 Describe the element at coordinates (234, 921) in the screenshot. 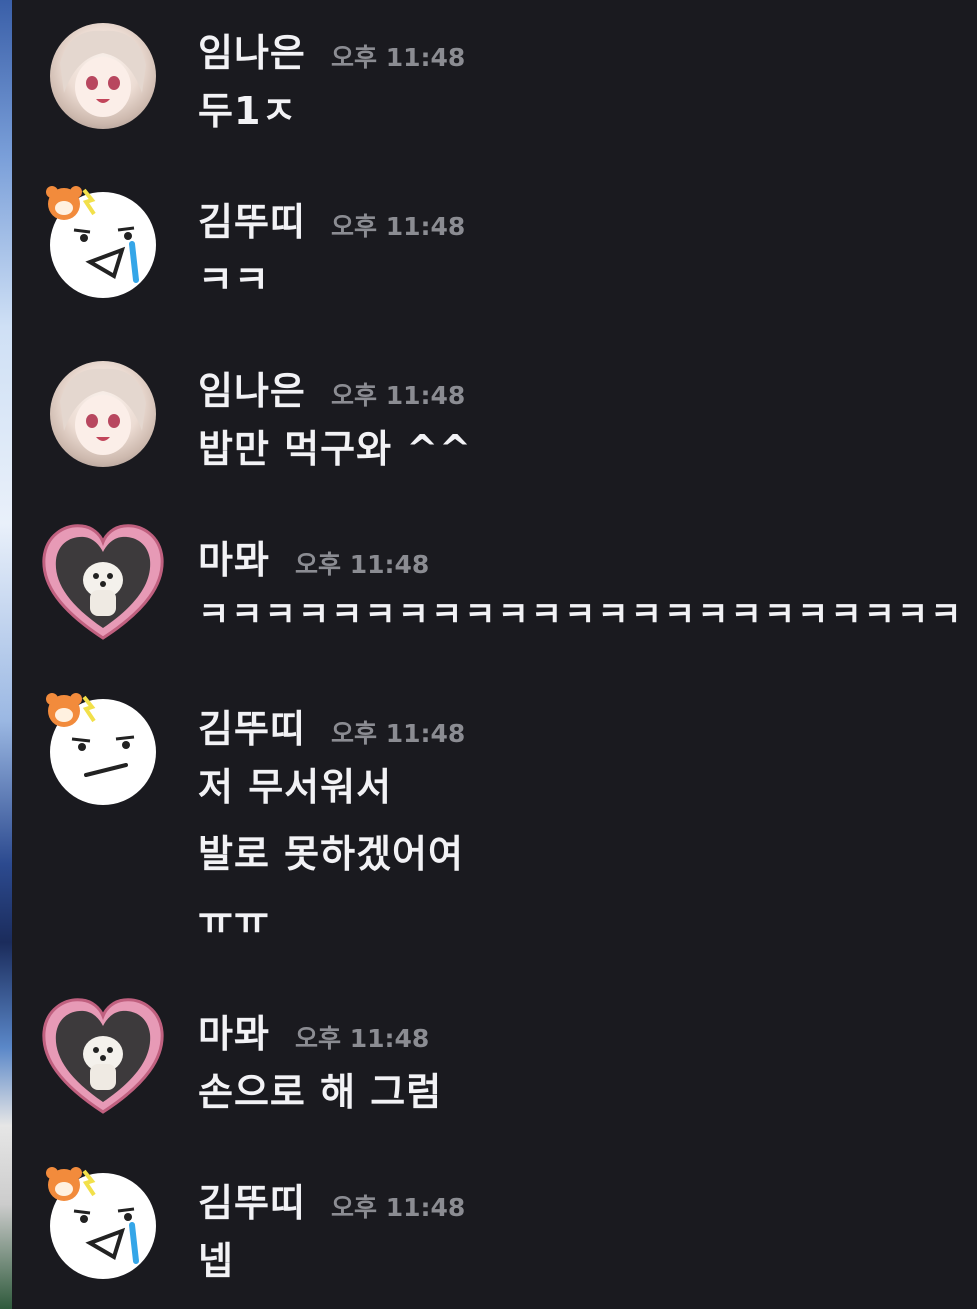

I see `message-text: ㅠㅠ` at that location.